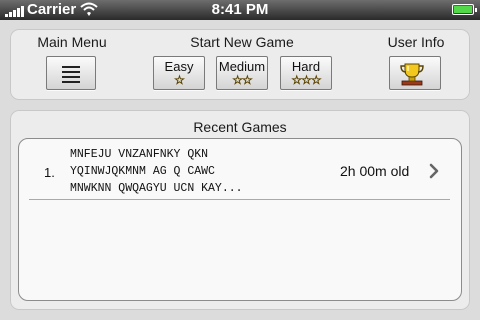  I want to click on chevron-right-icon, so click(434, 171).